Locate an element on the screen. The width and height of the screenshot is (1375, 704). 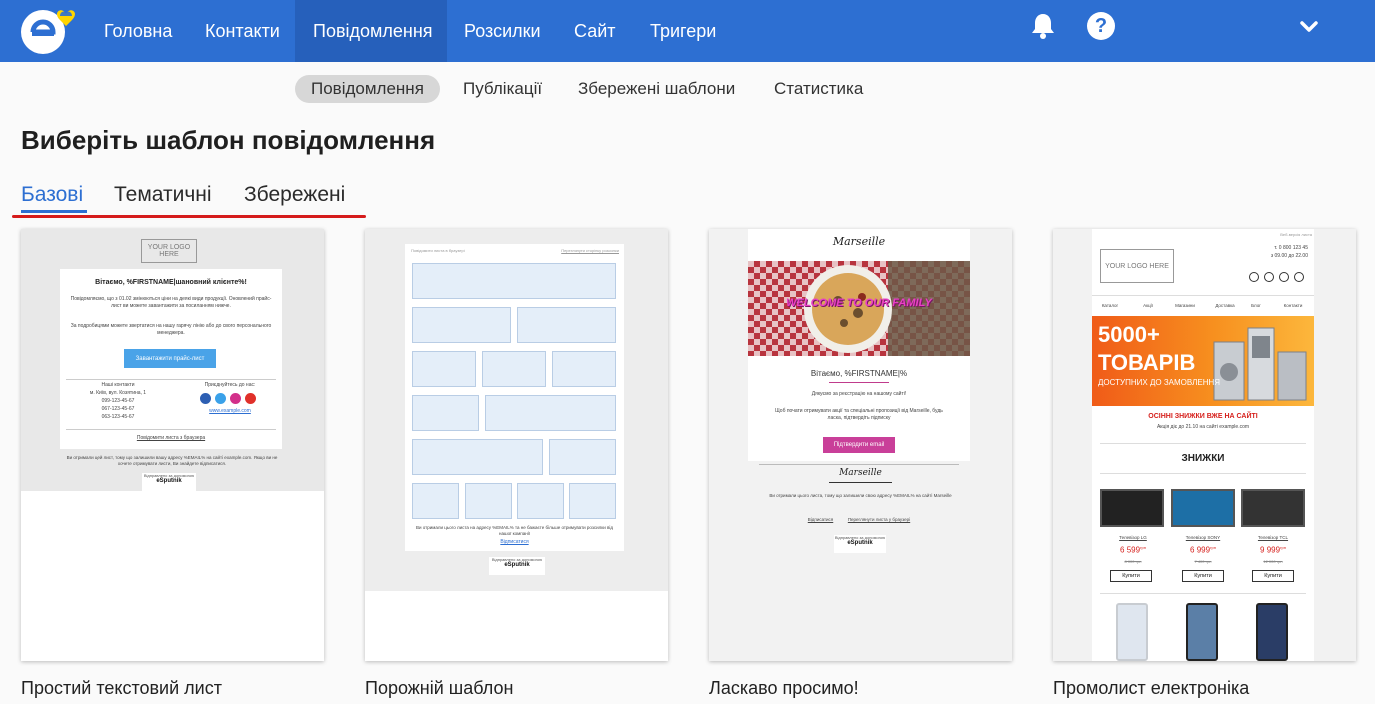
preview-brand: Marseille is located at coordinates (859, 241).